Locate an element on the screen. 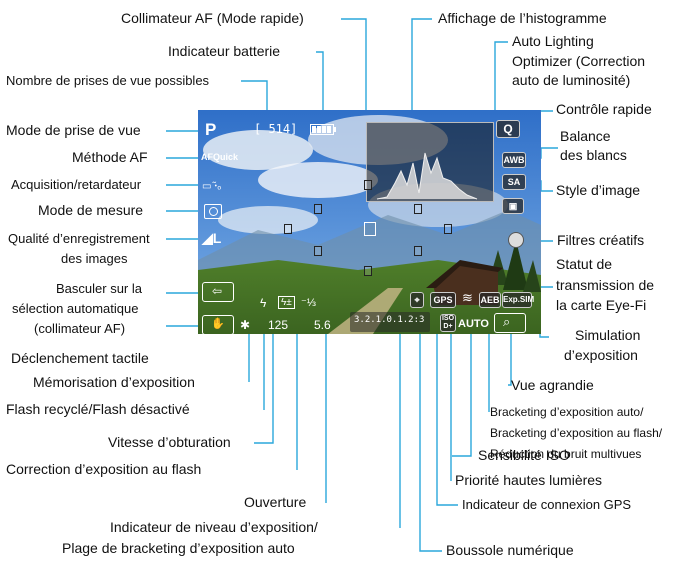 The height and width of the screenshot is (561, 680). ae-lock-icon: ✱ is located at coordinates (245, 325).